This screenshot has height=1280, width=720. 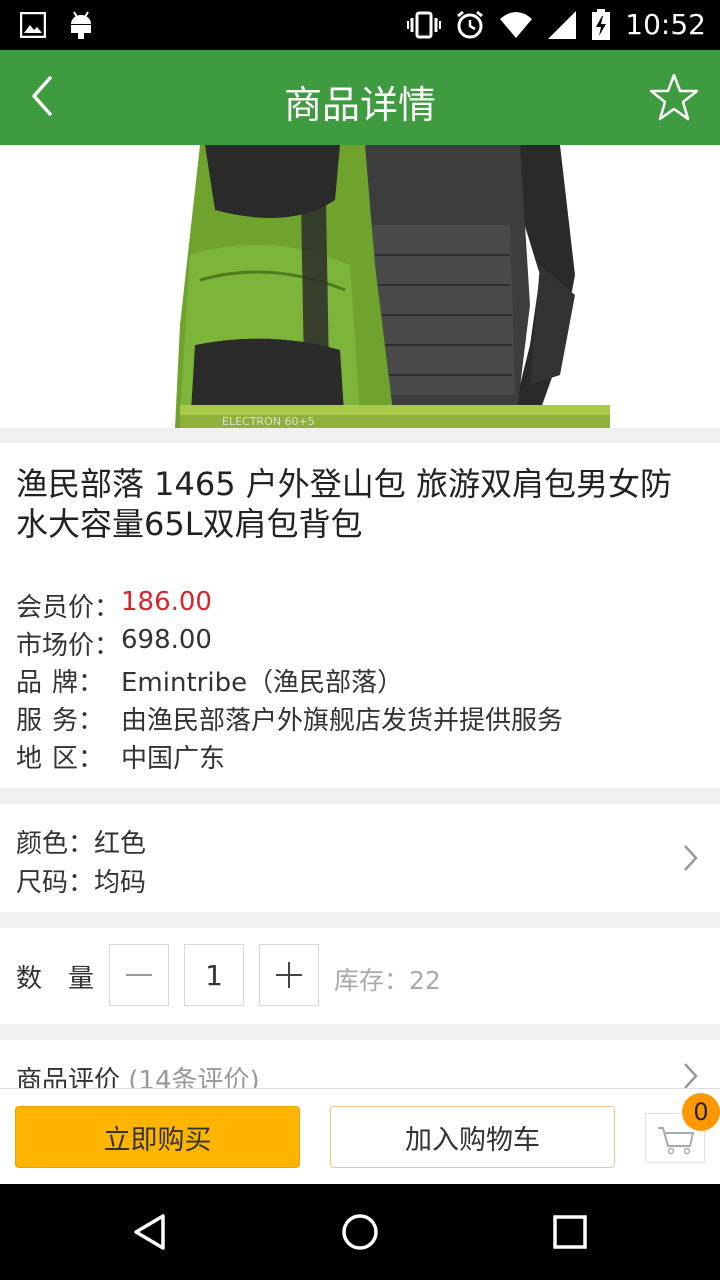 What do you see at coordinates (120, 756) in the screenshot?
I see `region-row: 地区： 中国广东` at bounding box center [120, 756].